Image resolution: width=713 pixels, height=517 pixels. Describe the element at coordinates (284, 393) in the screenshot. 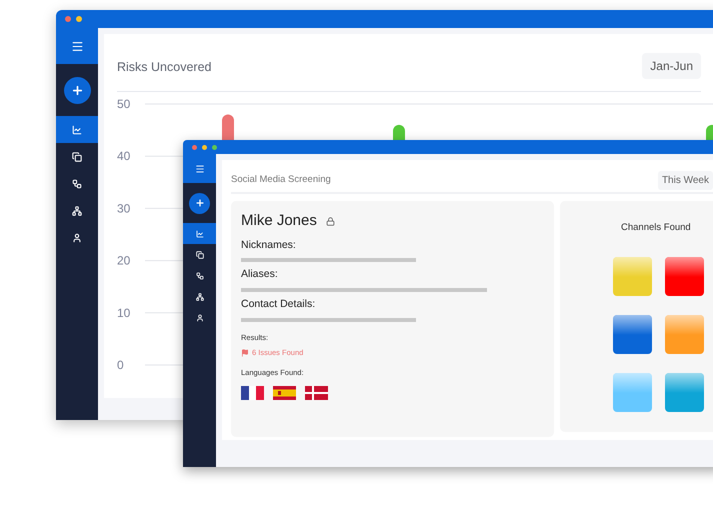

I see `spain-flag-icon` at that location.